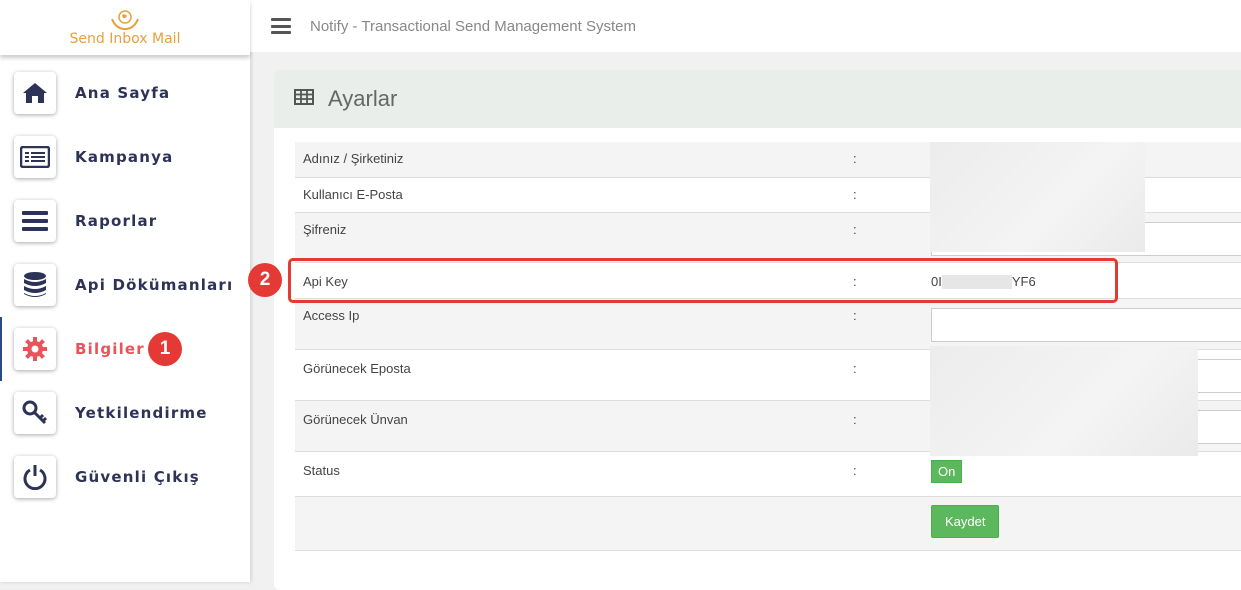  What do you see at coordinates (110, 349) in the screenshot?
I see `sidebar-item-label: Bilgiler` at bounding box center [110, 349].